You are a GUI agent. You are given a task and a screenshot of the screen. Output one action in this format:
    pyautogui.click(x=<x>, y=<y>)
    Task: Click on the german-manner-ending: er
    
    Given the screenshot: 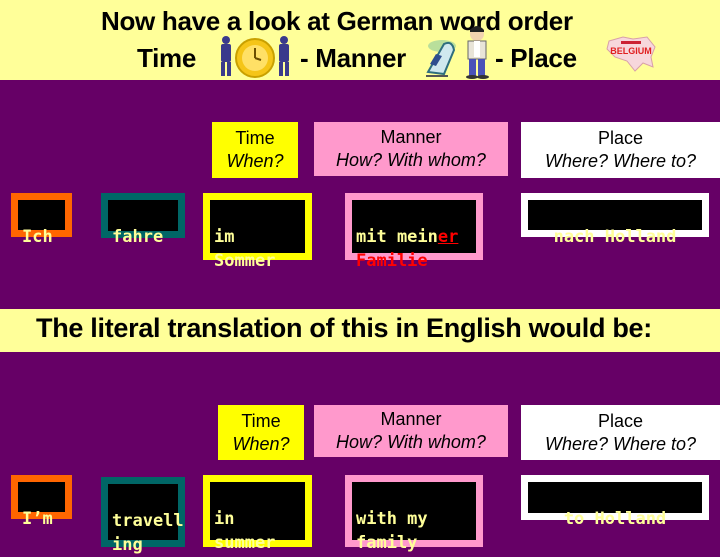 What is the action you would take?
    pyautogui.click(x=448, y=237)
    